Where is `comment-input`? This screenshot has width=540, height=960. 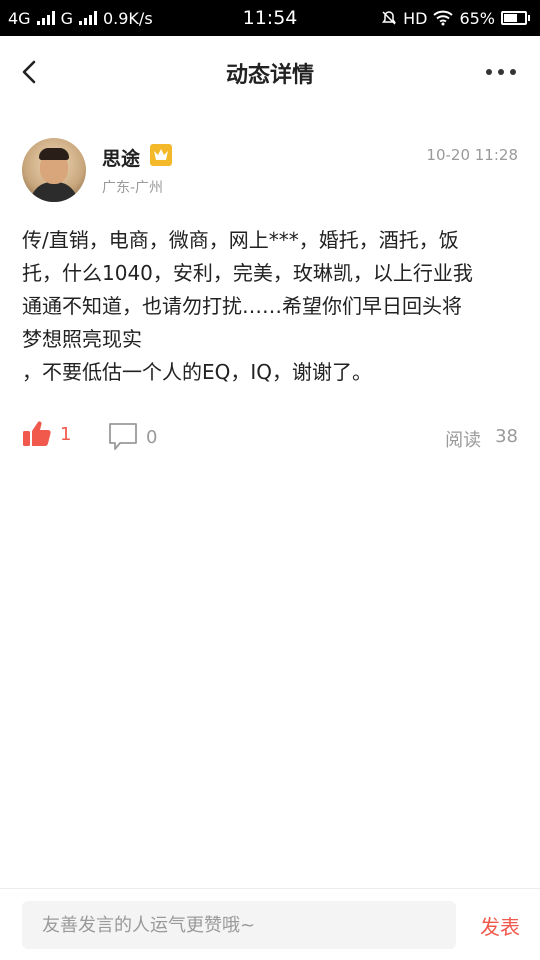 comment-input is located at coordinates (239, 925).